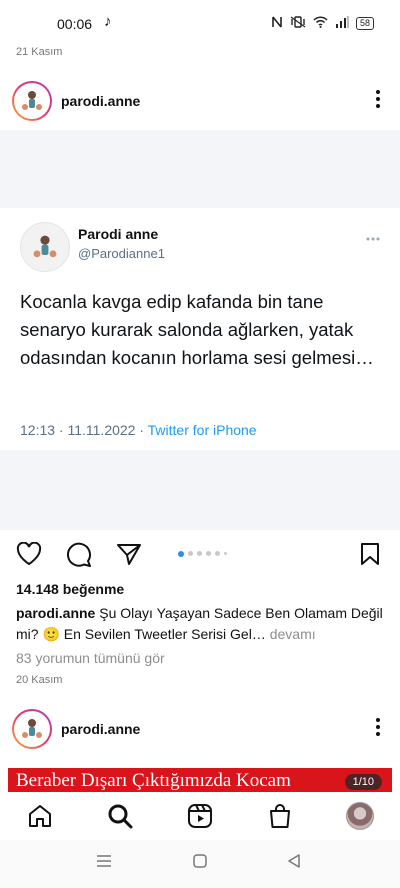  Describe the element at coordinates (363, 782) in the screenshot. I see `carousel-counter: 1/10` at that location.